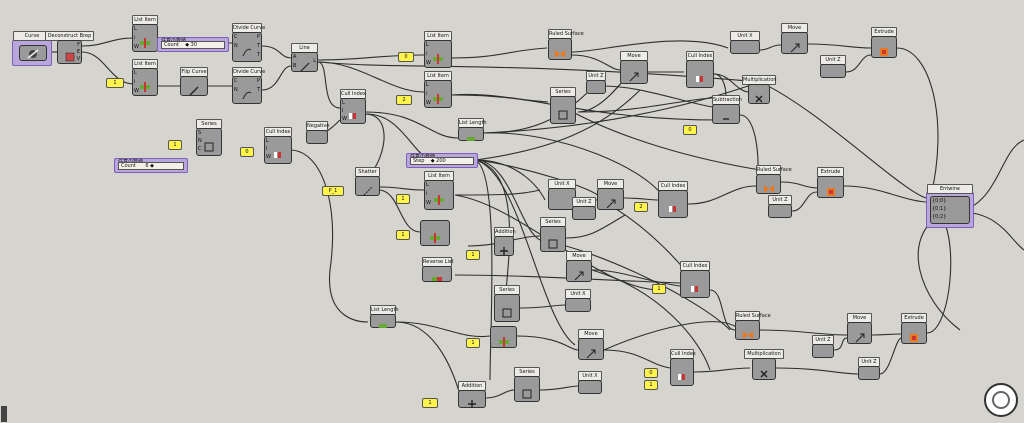 The height and width of the screenshot is (423, 1024). What do you see at coordinates (578, 300) in the screenshot?
I see `unit-x-3: Unit X` at bounding box center [578, 300].